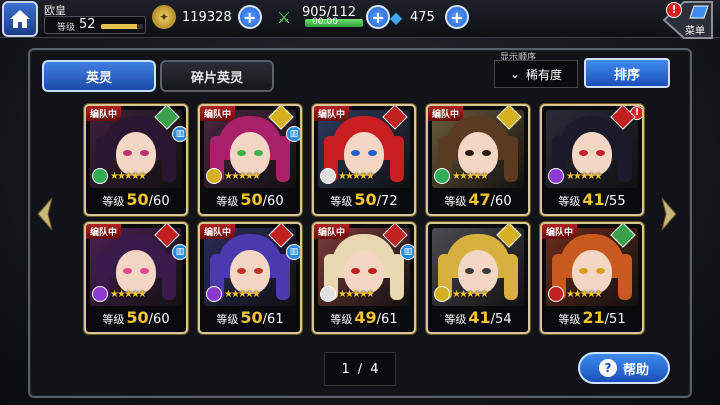  I want to click on hero-card: ! ★★★★★ 等级 41 /55, so click(592, 160).